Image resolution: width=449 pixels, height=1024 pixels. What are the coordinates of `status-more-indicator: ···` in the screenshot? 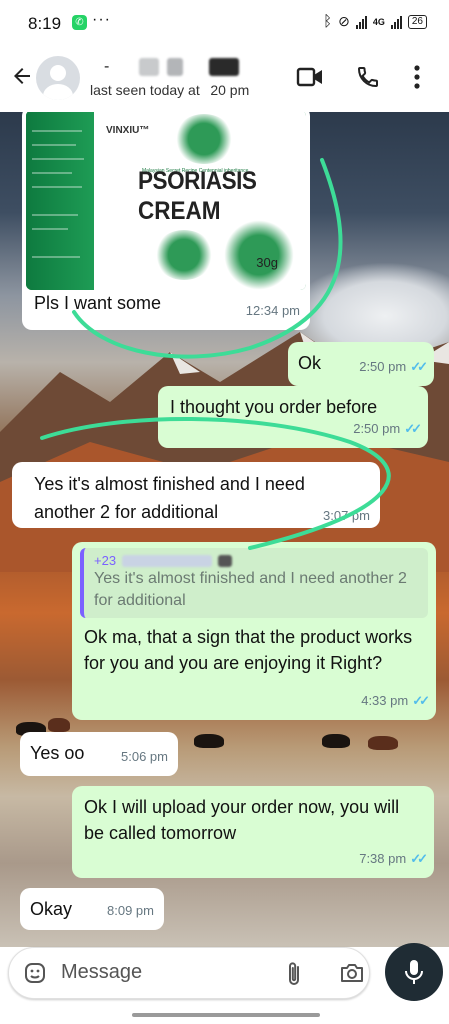 It's located at (101, 19).